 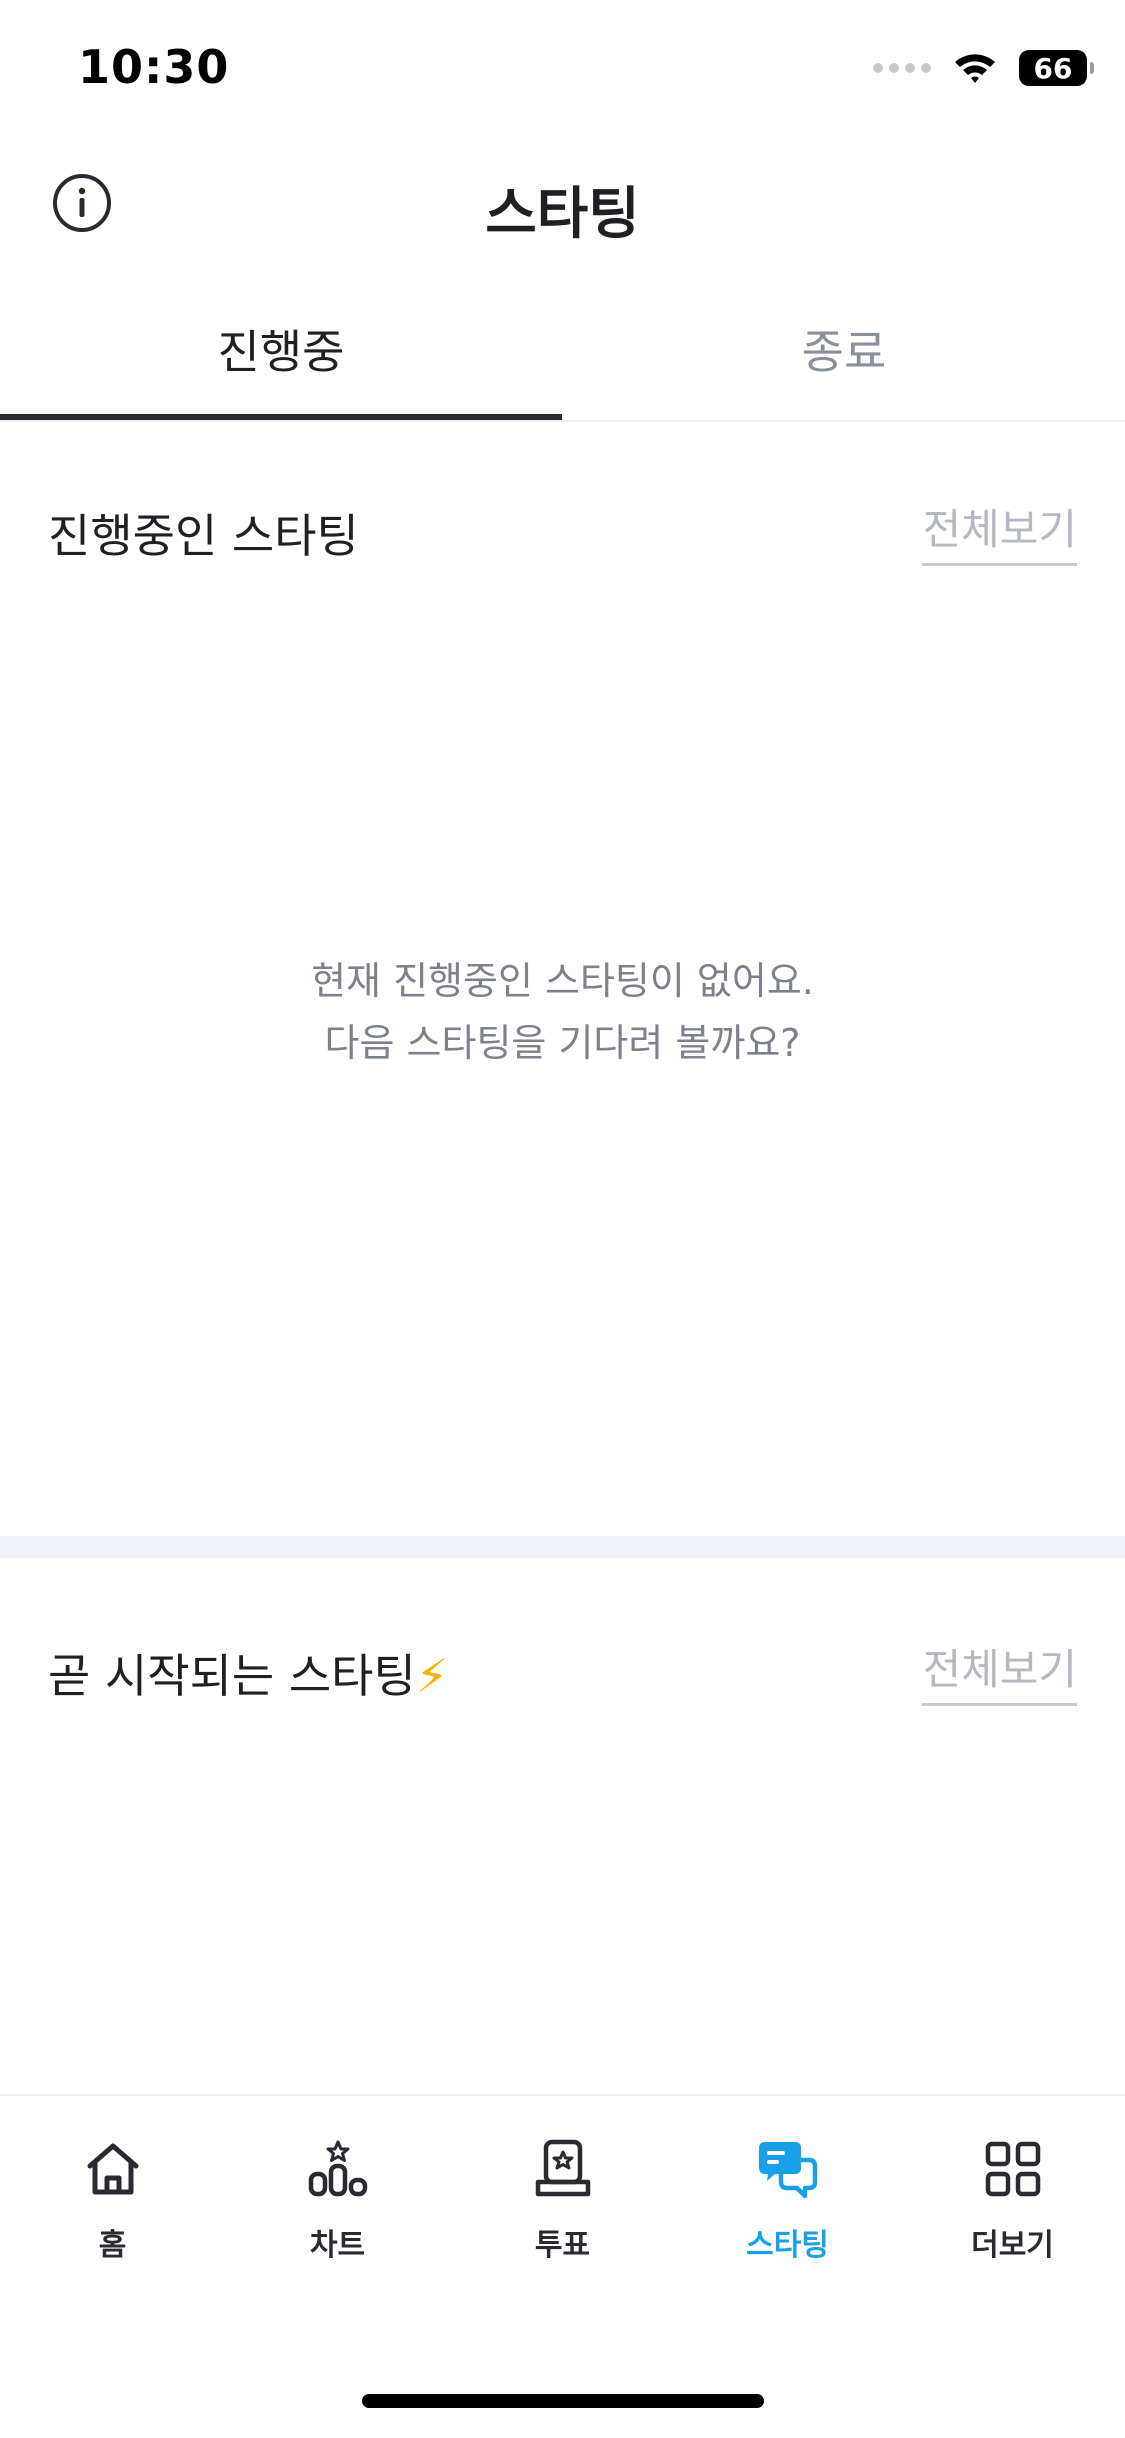 What do you see at coordinates (844, 354) in the screenshot?
I see `tab-ended: 종료` at bounding box center [844, 354].